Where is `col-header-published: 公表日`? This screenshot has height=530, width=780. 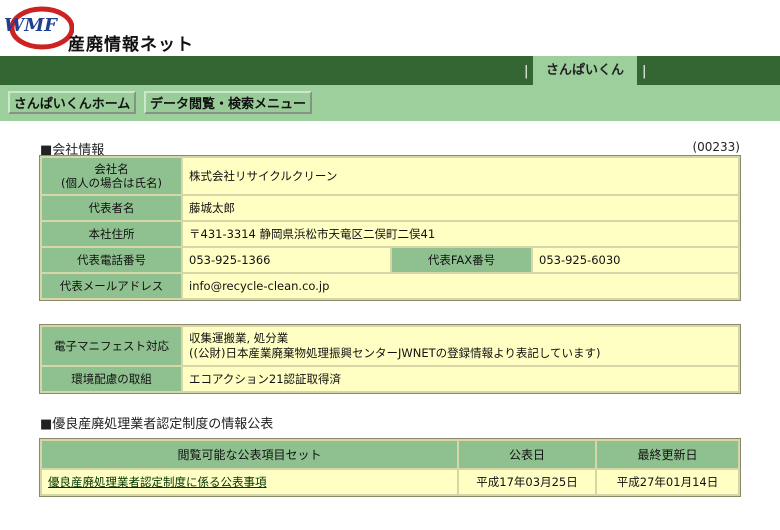
col-header-published: 公表日 is located at coordinates (527, 454).